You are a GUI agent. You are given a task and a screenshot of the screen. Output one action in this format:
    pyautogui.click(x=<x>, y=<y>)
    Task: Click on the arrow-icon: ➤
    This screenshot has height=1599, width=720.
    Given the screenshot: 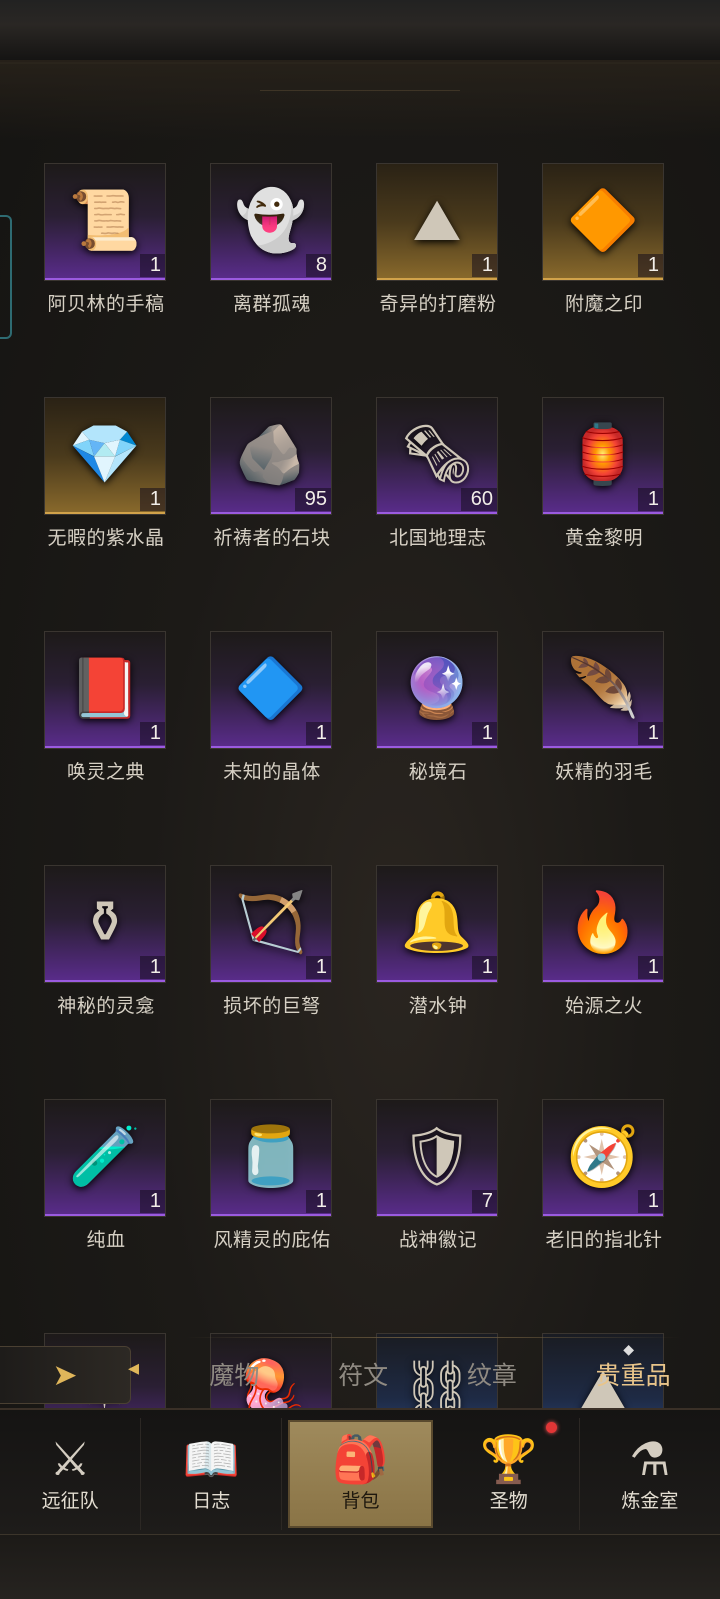 What is the action you would take?
    pyautogui.click(x=65, y=1375)
    